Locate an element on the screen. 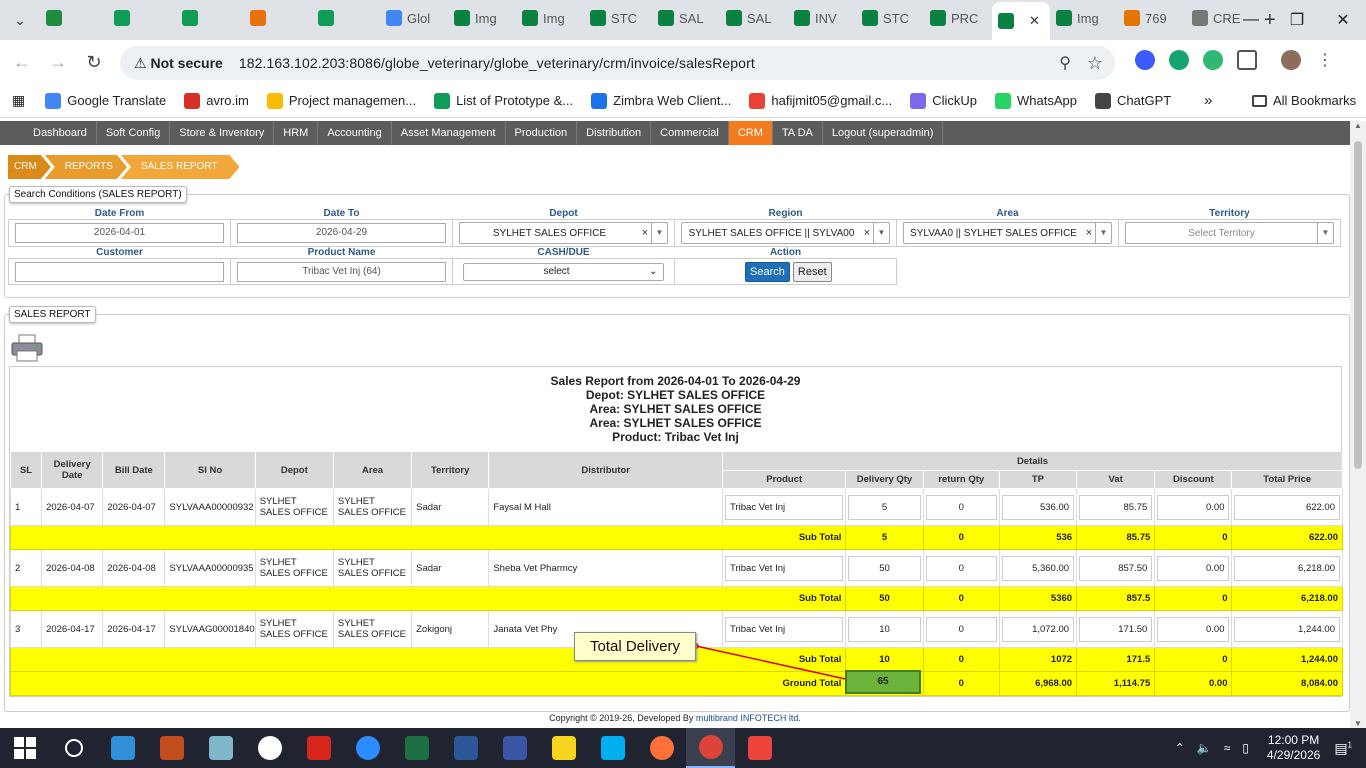  date-to-input: 2026-04-29 is located at coordinates (341, 233).